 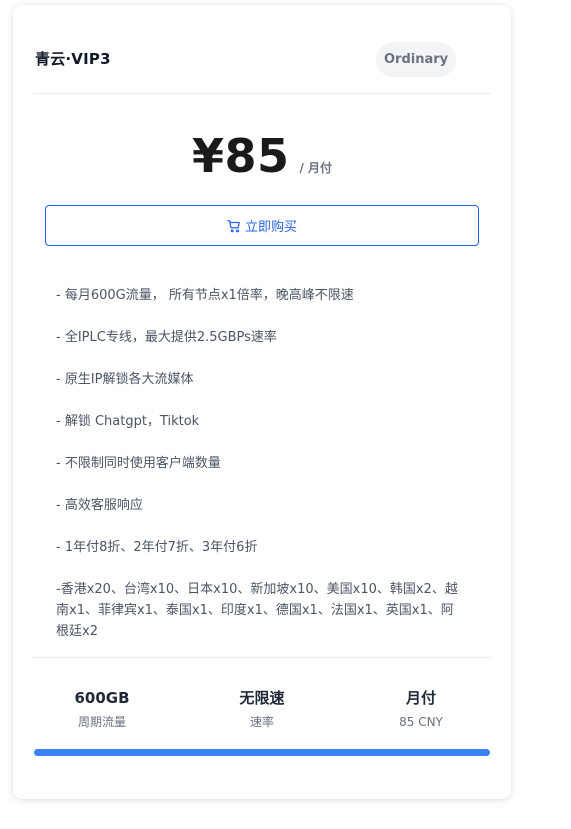 I want to click on price-row: ¥85 / 月付, so click(x=262, y=156).